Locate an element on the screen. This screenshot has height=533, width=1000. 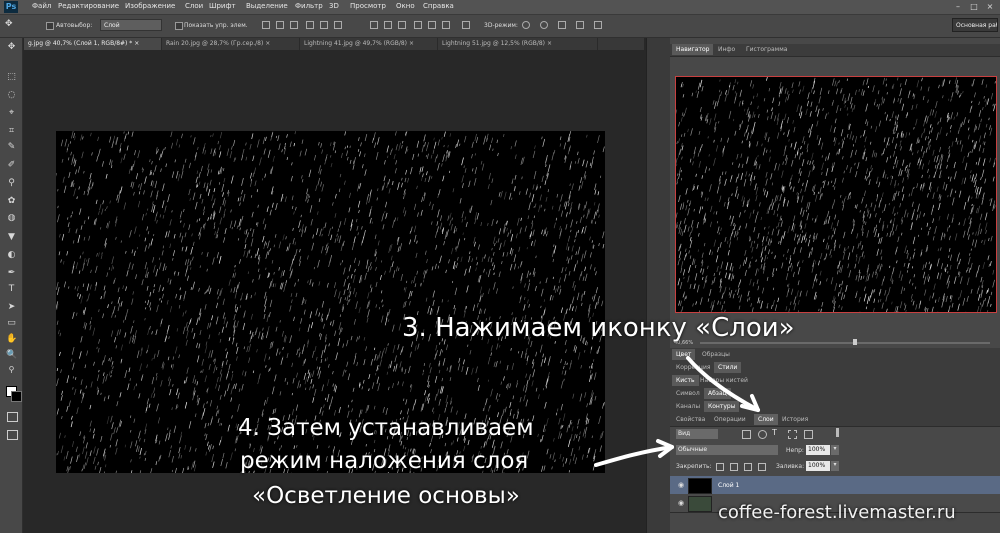
arrow-to-layers-tab is located at coordinates (723, 384).